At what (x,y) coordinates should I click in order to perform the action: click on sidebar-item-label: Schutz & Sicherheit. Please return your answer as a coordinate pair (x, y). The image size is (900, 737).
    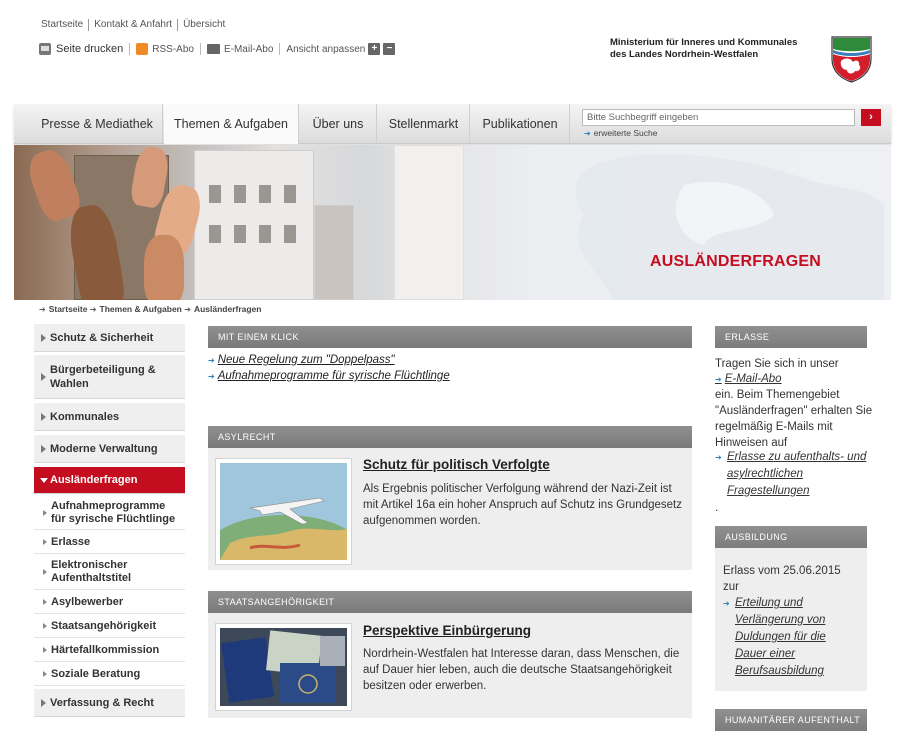
    Looking at the image, I should click on (102, 337).